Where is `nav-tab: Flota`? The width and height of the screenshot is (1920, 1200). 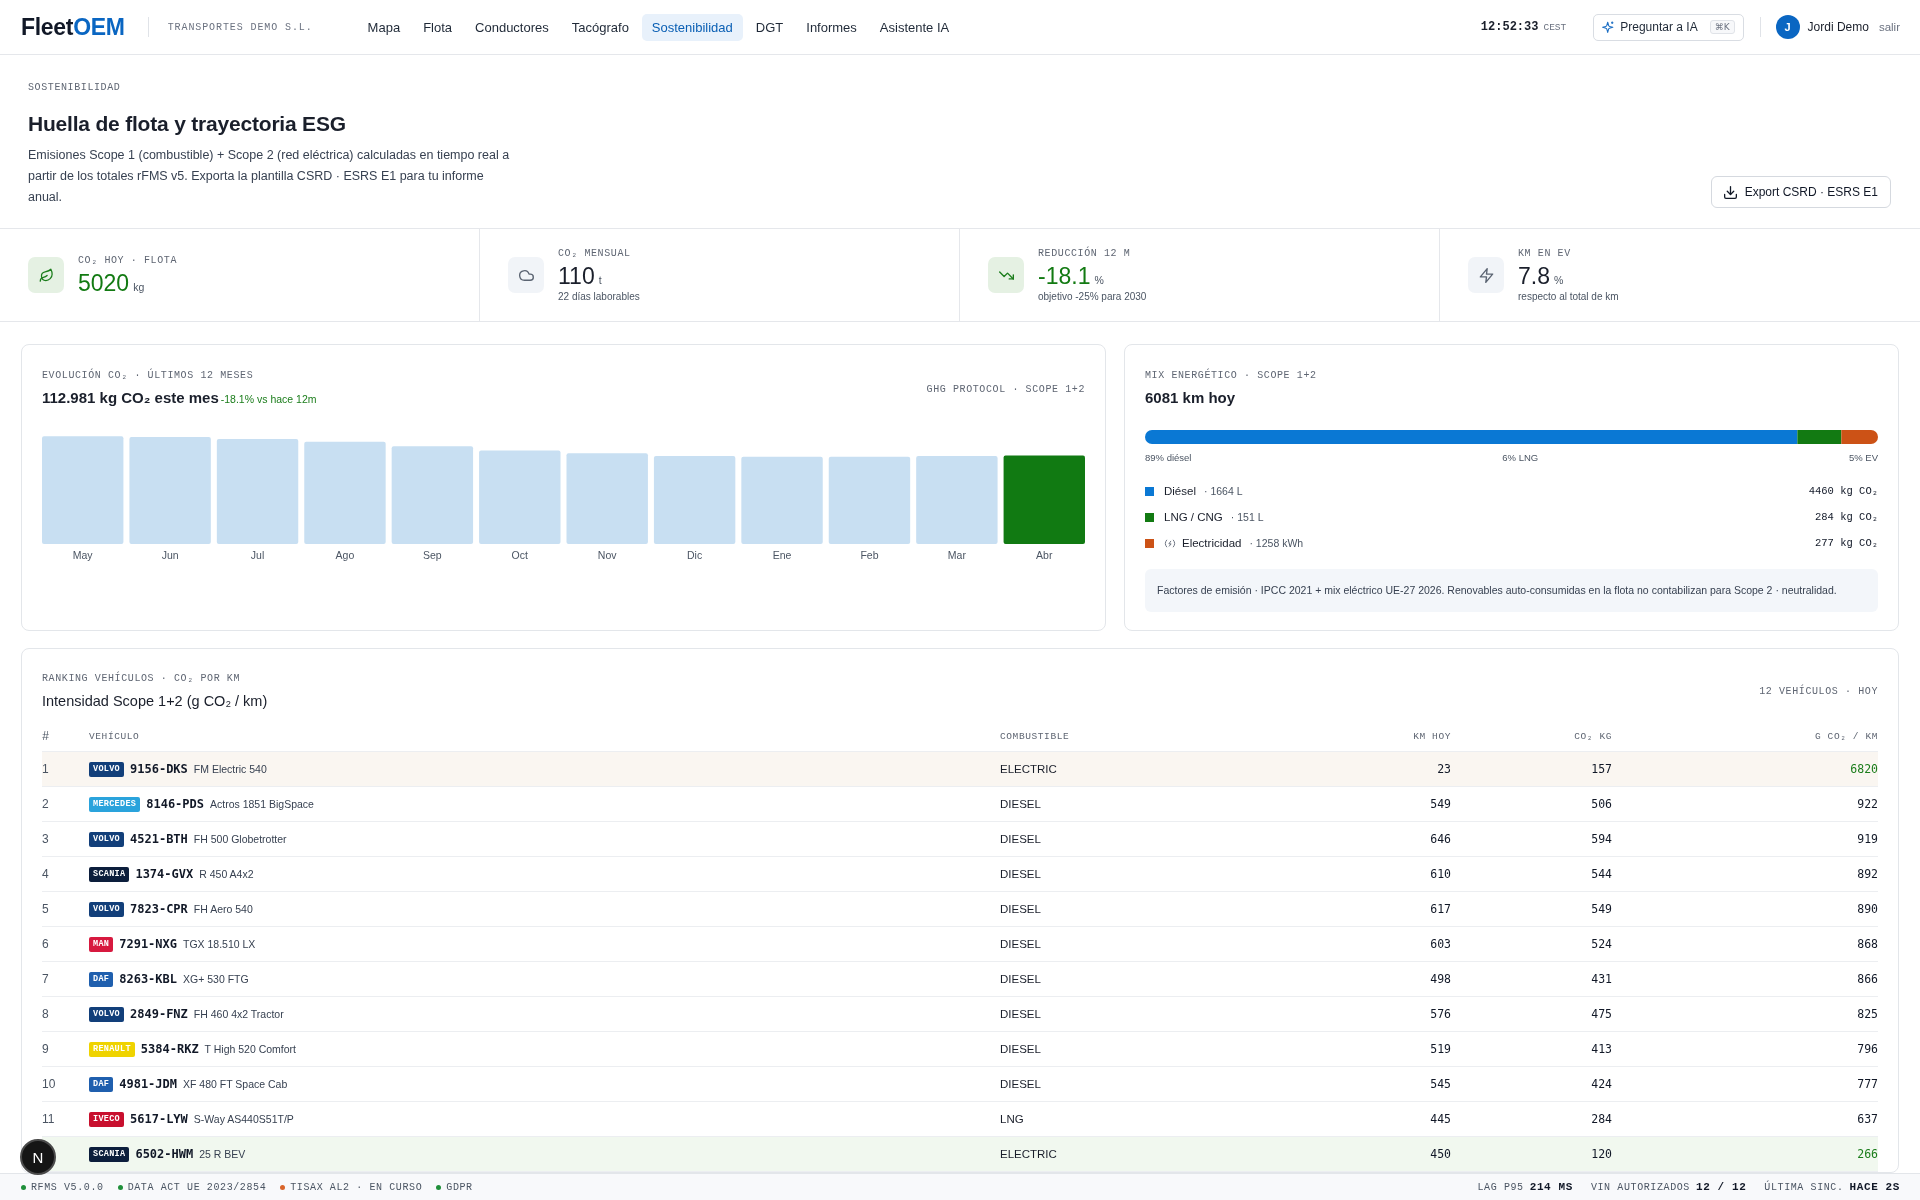
nav-tab: Flota is located at coordinates (438, 27).